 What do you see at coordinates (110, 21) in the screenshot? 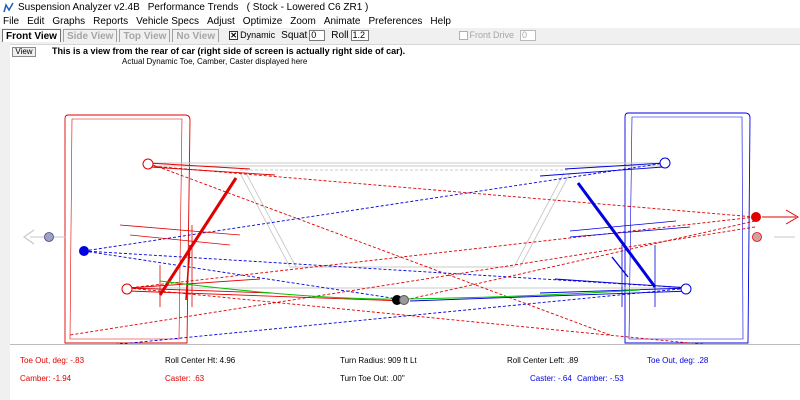
I see `menu-reports: Reports` at bounding box center [110, 21].